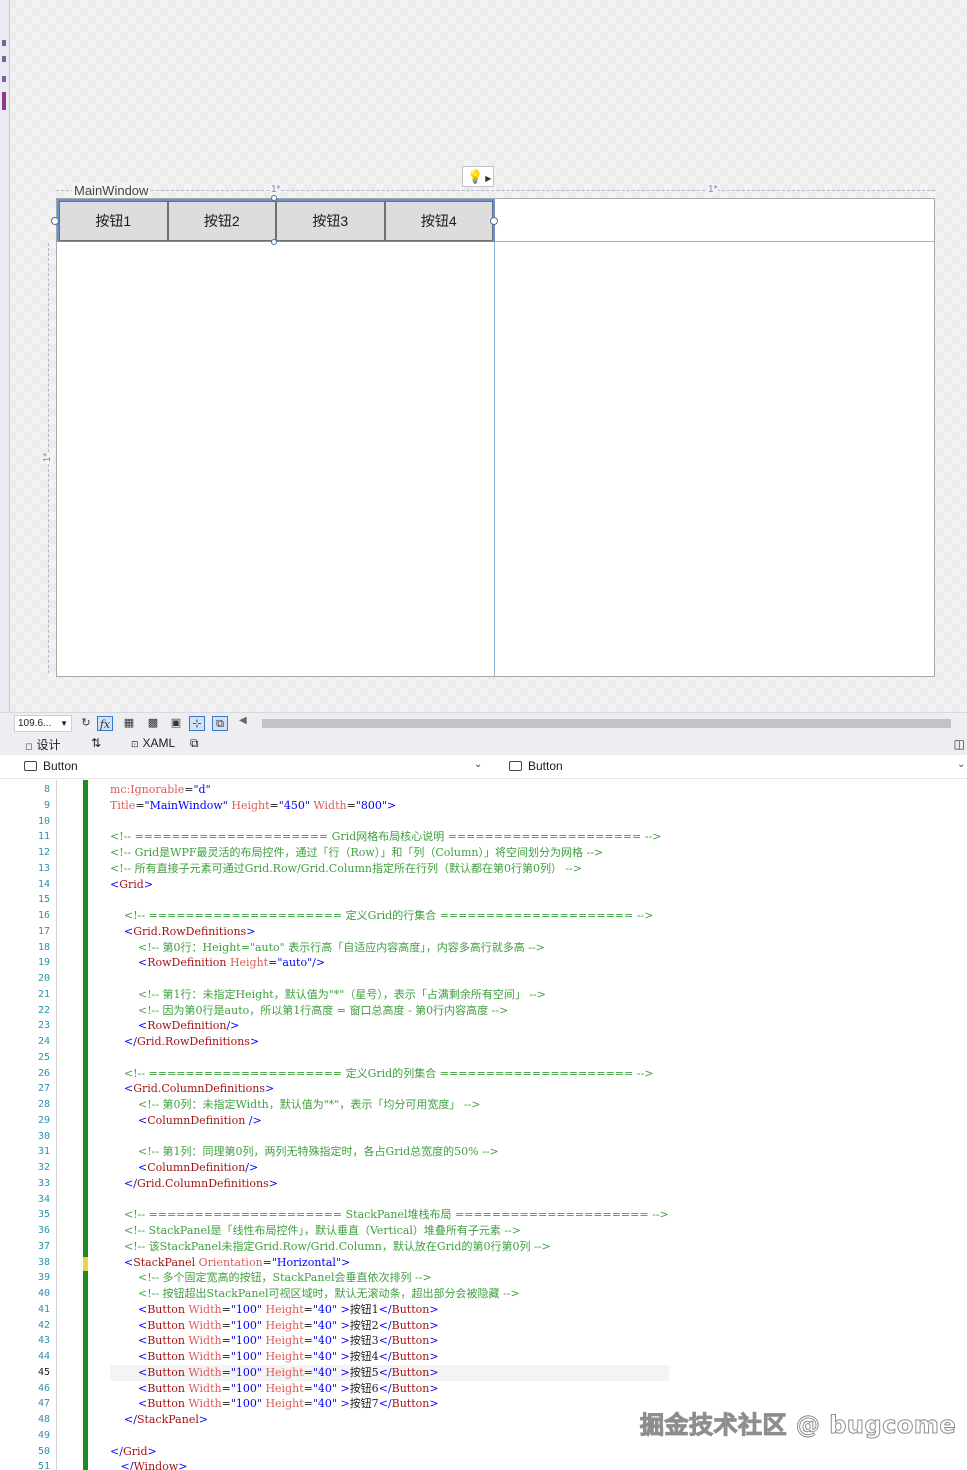 This screenshot has height=1470, width=967. What do you see at coordinates (142, 1404) in the screenshot?
I see `code-token: <` at bounding box center [142, 1404].